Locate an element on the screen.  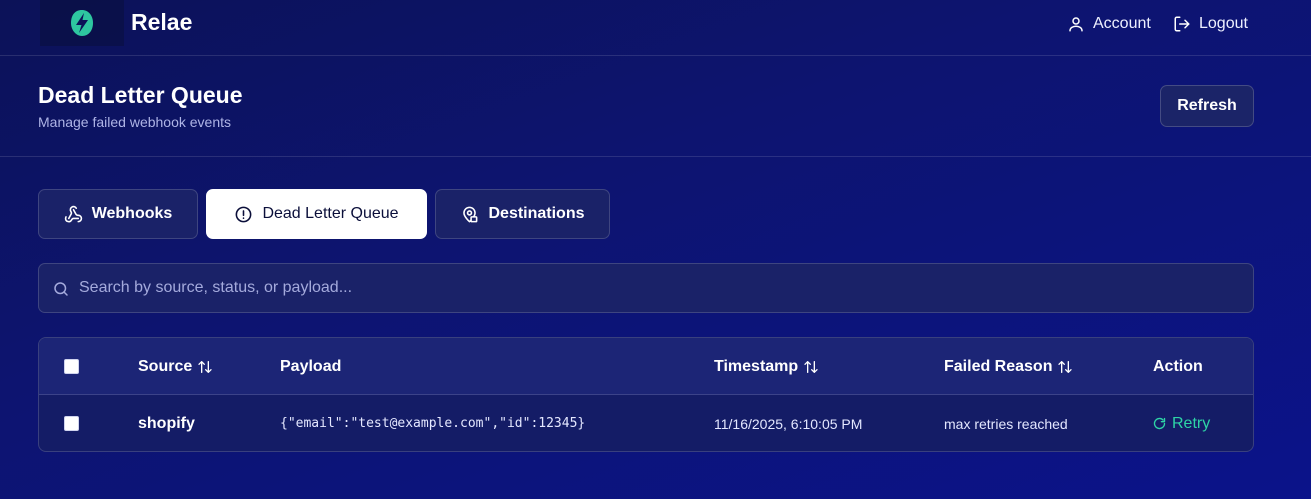
refresh-button: Refresh is located at coordinates (1207, 106).